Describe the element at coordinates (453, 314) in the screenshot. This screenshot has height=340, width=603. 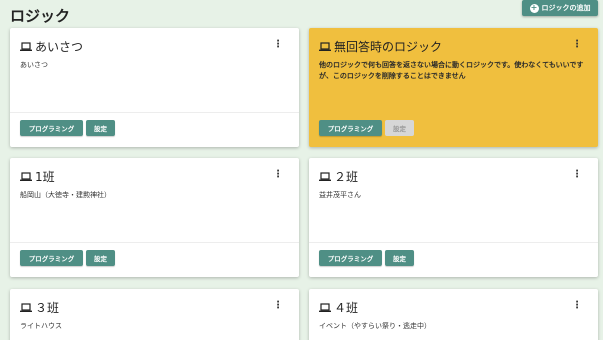
I see `logic-card-group-4: ４班 ⋮ イベント（やすらい祭り・逃走中）` at that location.